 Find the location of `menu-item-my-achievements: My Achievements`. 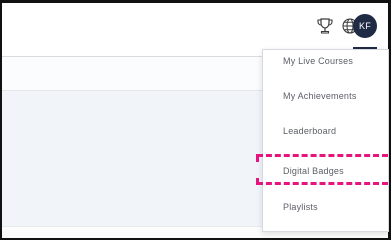

menu-item-my-achievements: My Achievements is located at coordinates (325, 96).